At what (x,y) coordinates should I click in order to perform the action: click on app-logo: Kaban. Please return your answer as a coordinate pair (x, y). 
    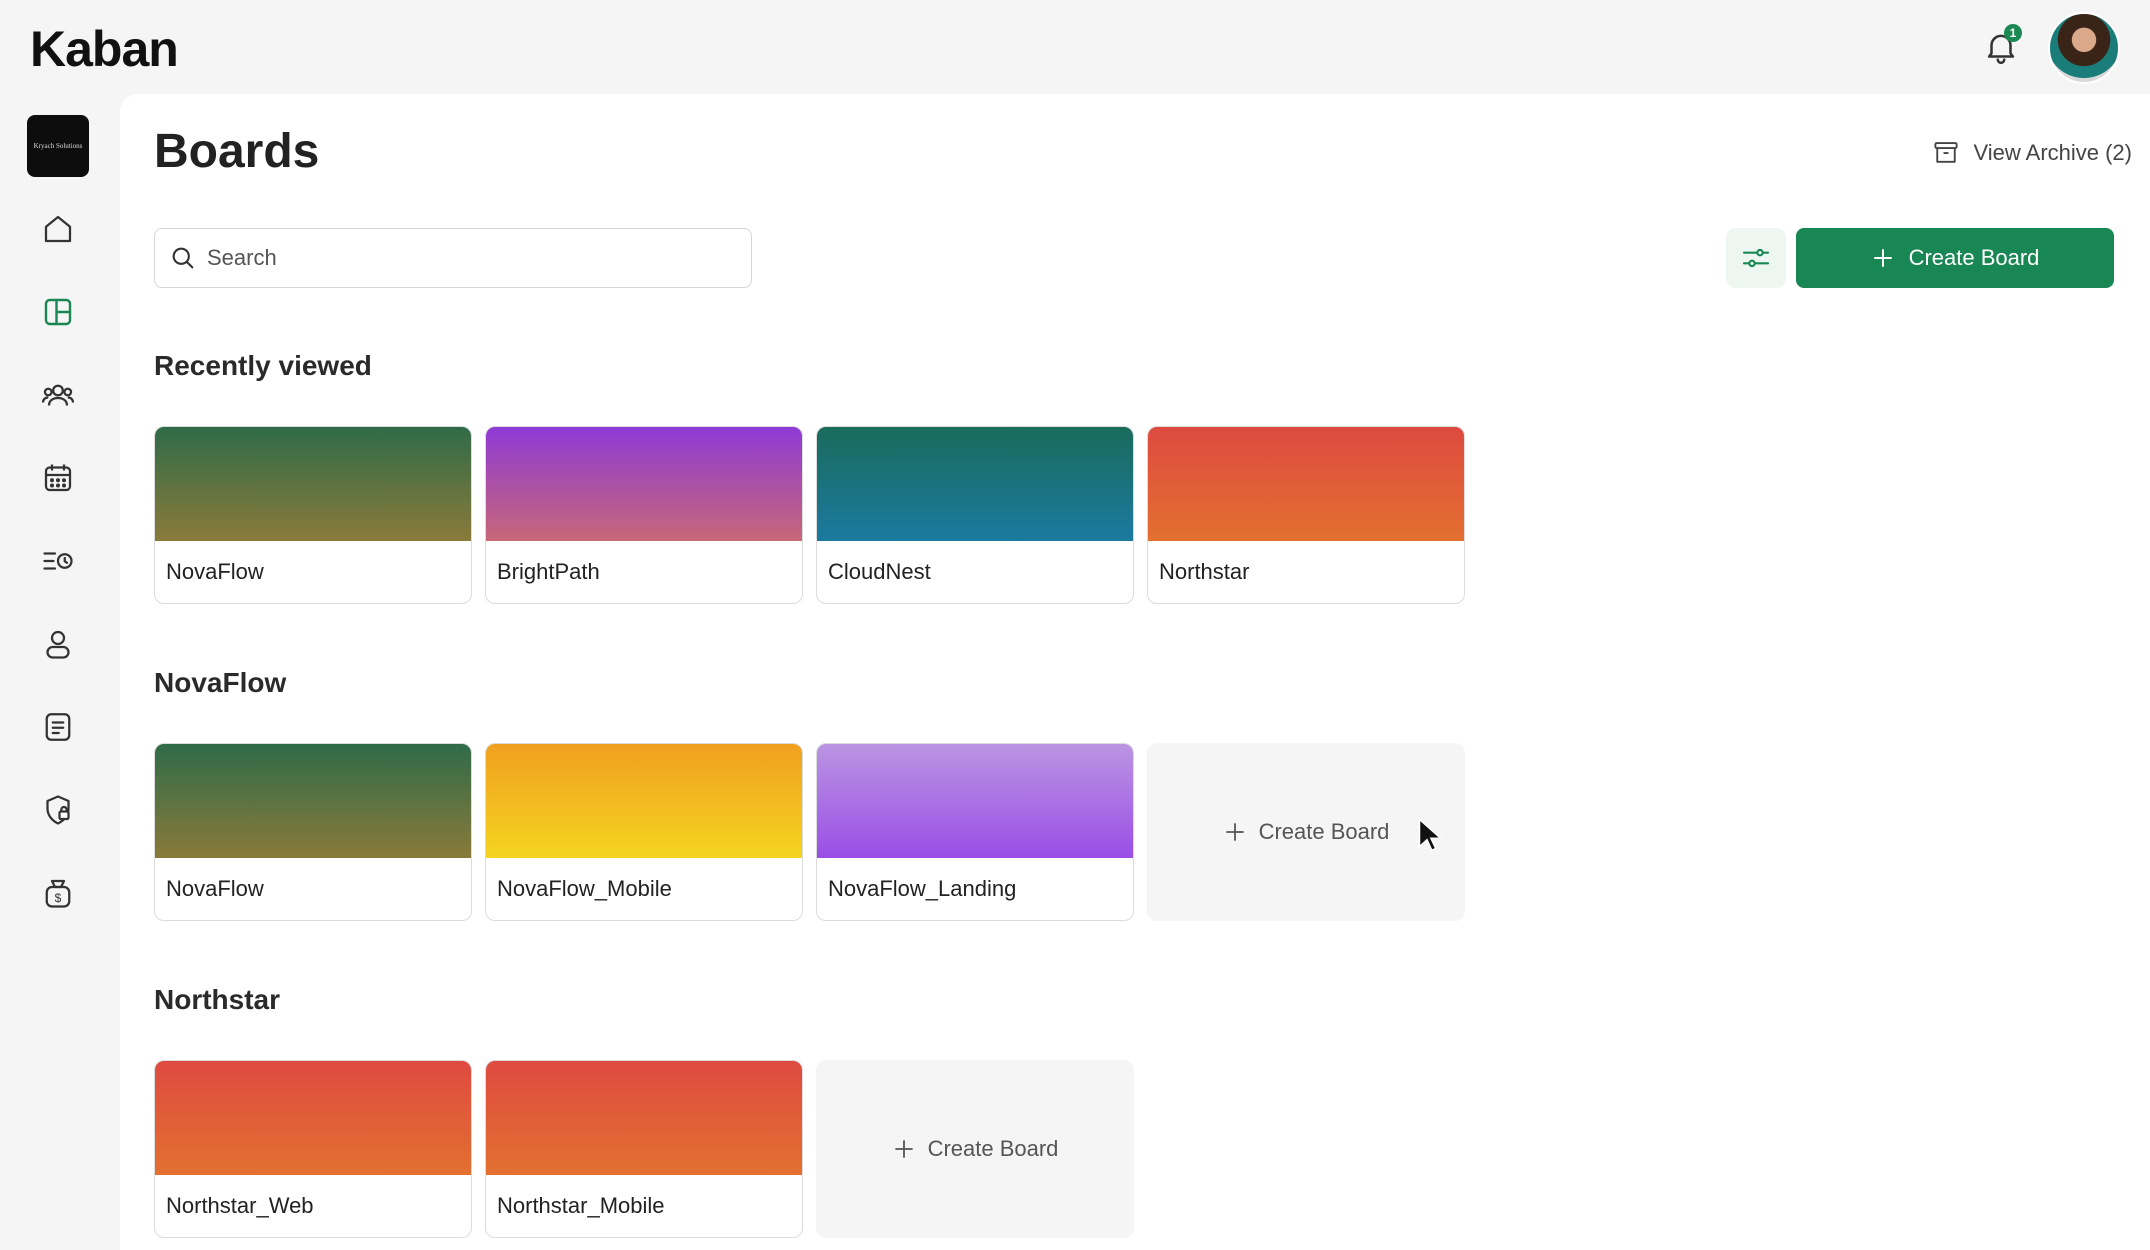
    Looking at the image, I should click on (104, 49).